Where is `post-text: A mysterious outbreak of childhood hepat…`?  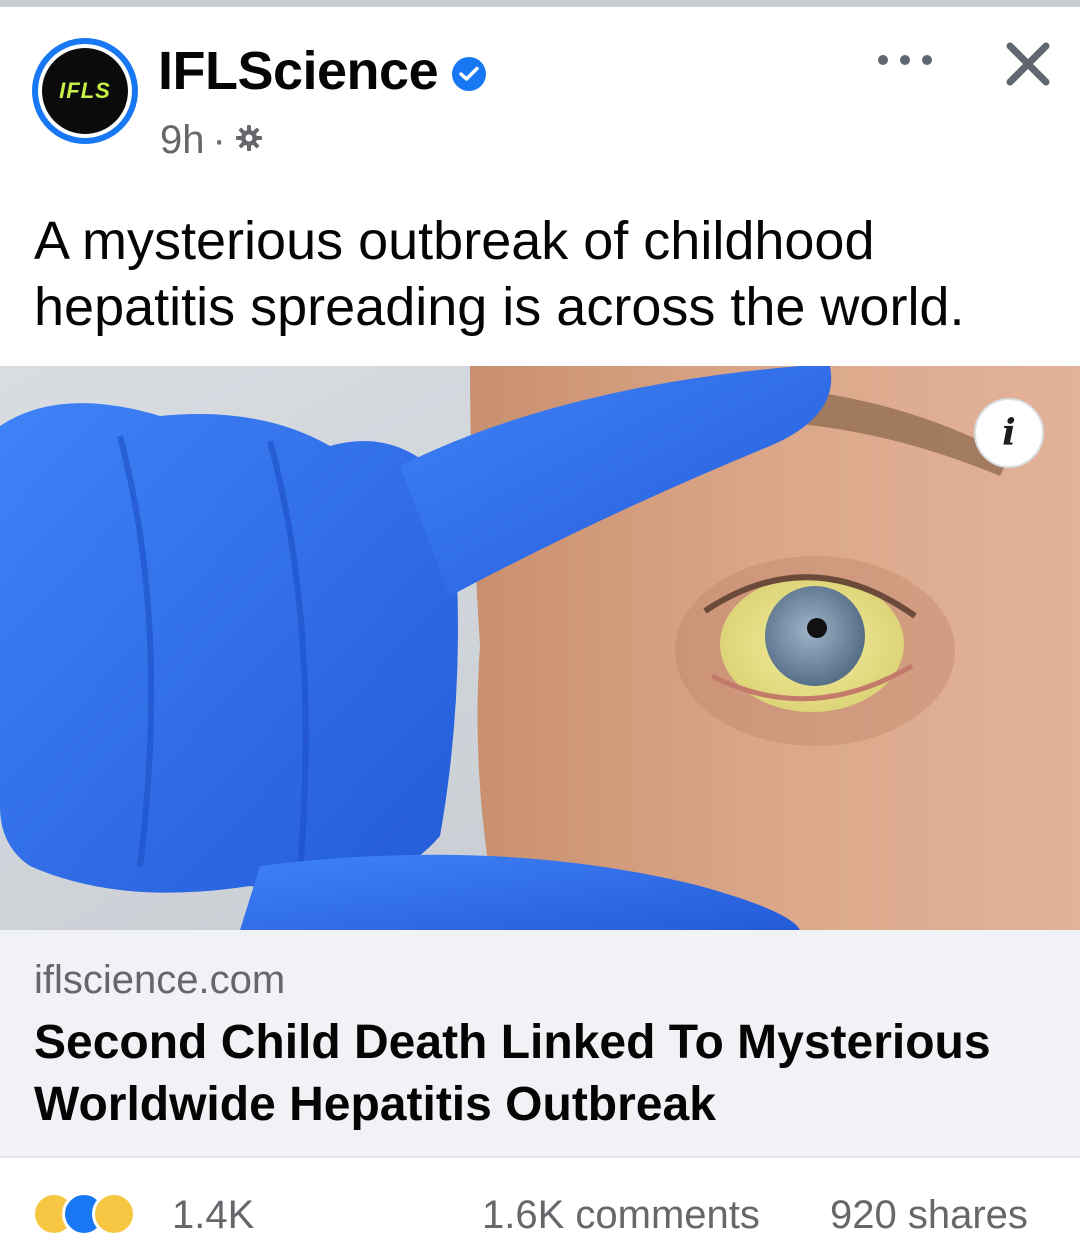
post-text: A mysterious outbreak of childhood hepat… is located at coordinates (499, 274).